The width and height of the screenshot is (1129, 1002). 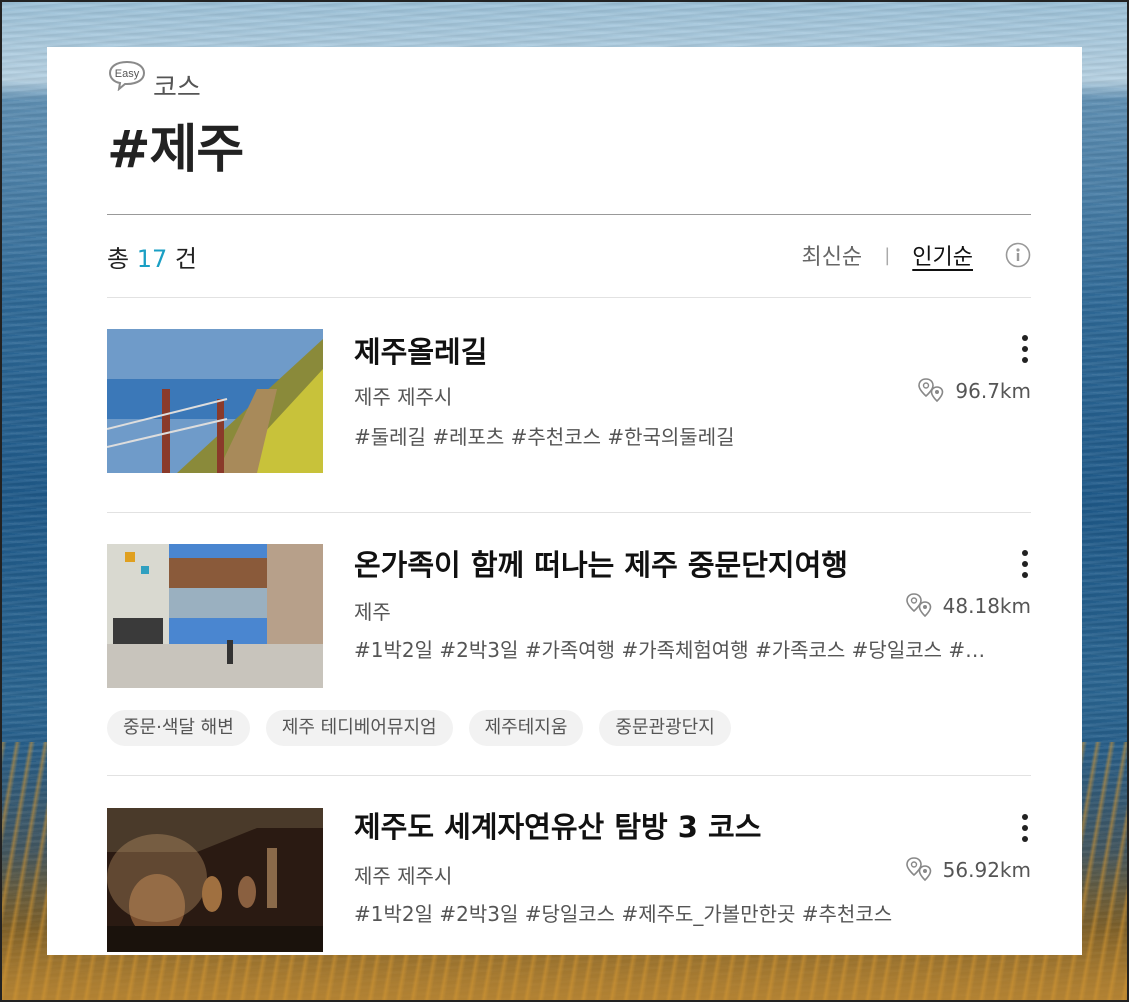 I want to click on info-icon, so click(x=1018, y=255).